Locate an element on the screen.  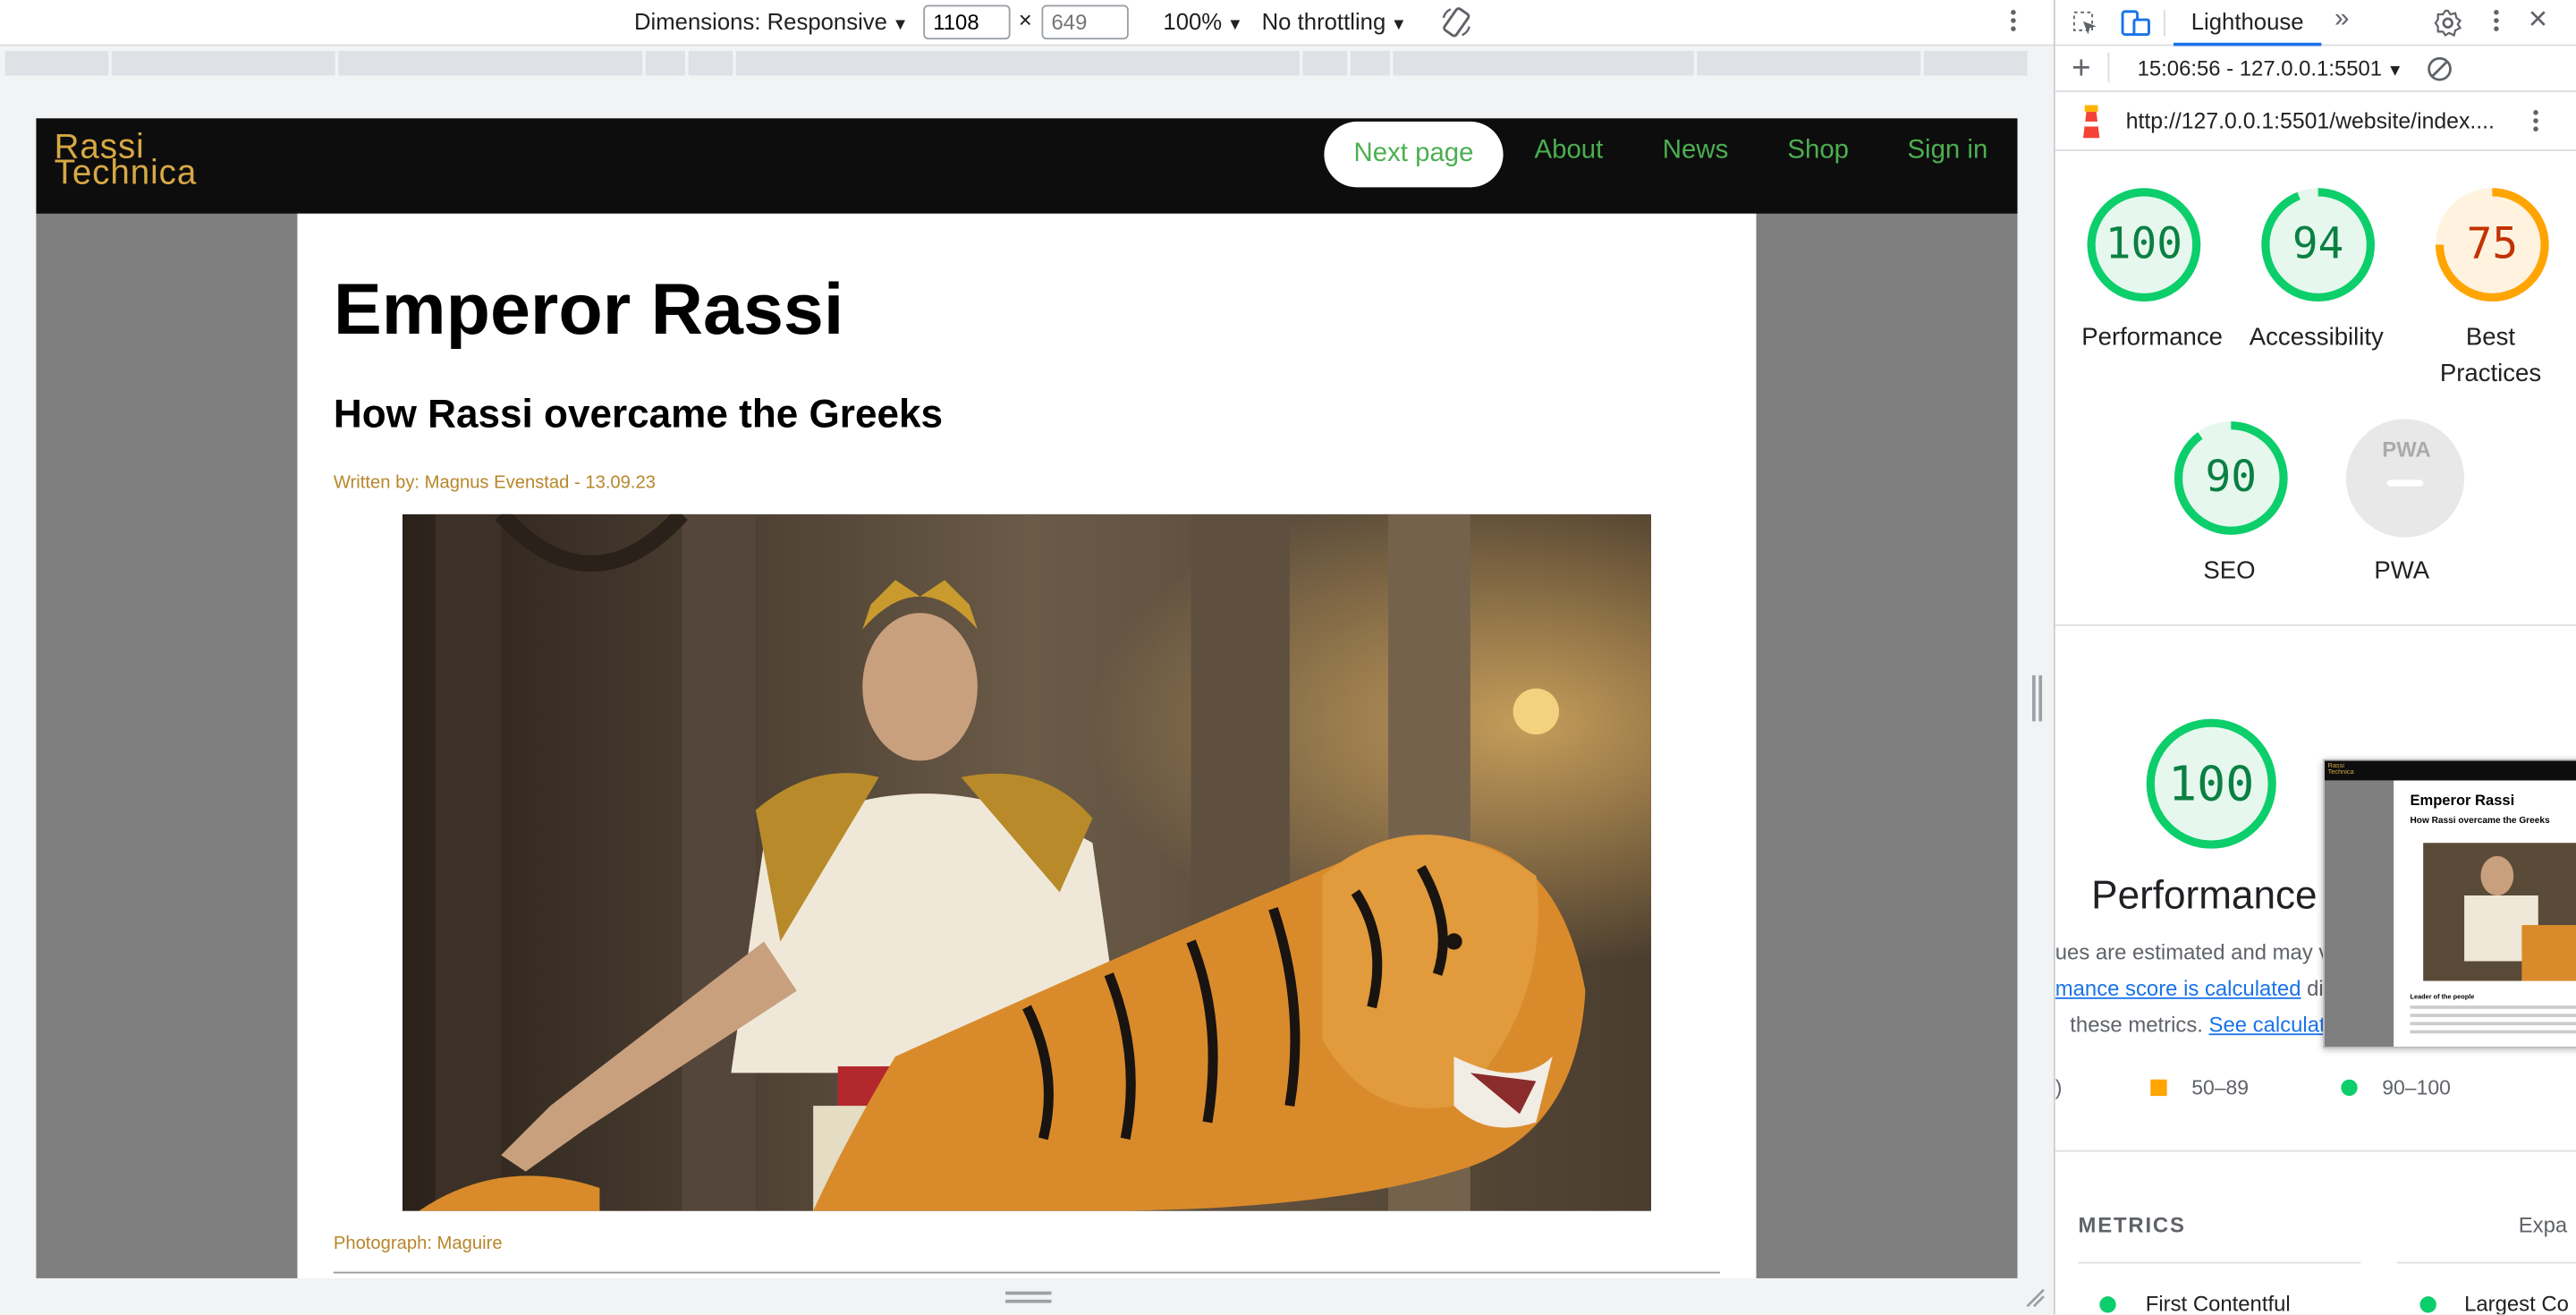
score-value: 100 is located at coordinates (2144, 245).